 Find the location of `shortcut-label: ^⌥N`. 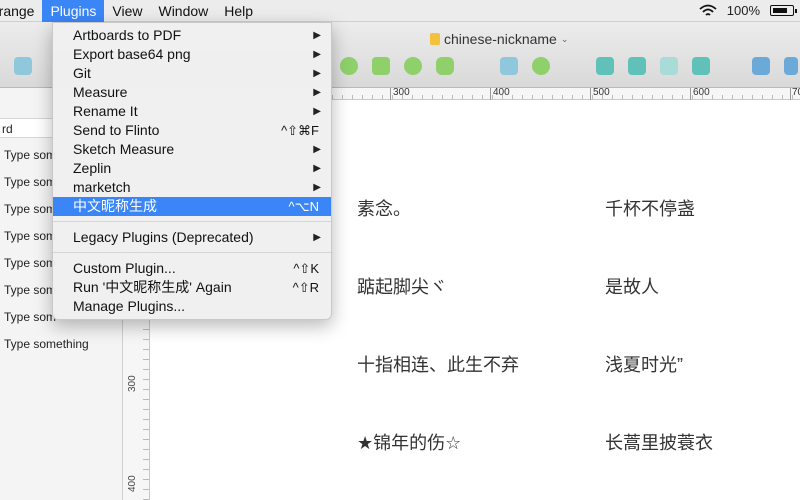

shortcut-label: ^⌥N is located at coordinates (303, 206).